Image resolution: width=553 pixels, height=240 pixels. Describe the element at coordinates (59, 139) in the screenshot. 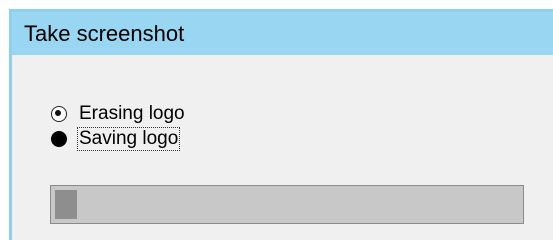

I see `radio-button-filled-icon` at that location.